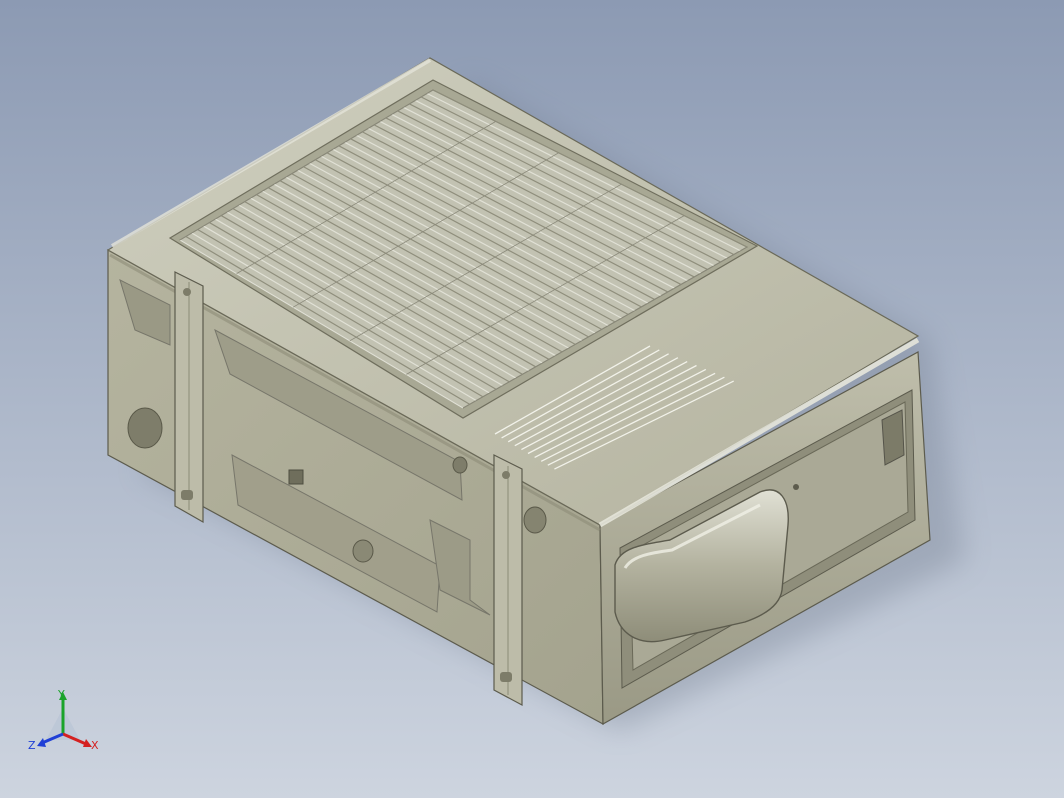 This screenshot has width=1064, height=798. Describe the element at coordinates (508, 580) in the screenshot. I see `mounting-rail-right` at that location.